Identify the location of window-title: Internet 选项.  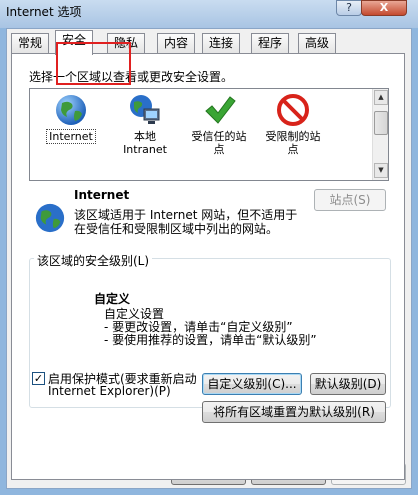
(44, 12).